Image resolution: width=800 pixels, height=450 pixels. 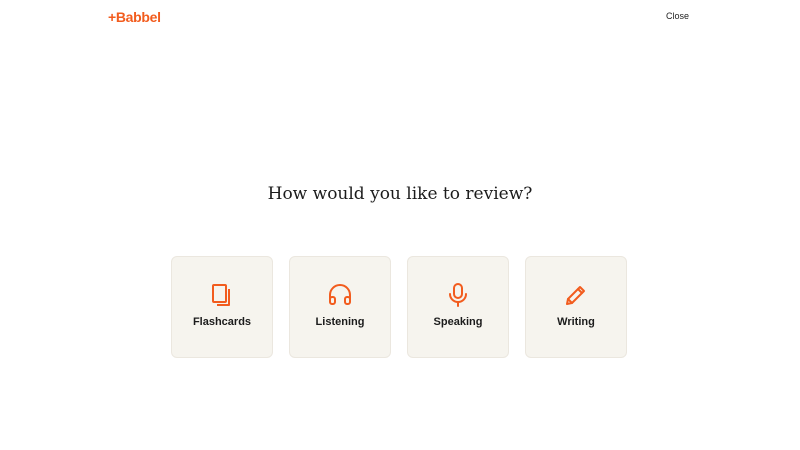 I want to click on speaking-label: Speaking, so click(x=458, y=322).